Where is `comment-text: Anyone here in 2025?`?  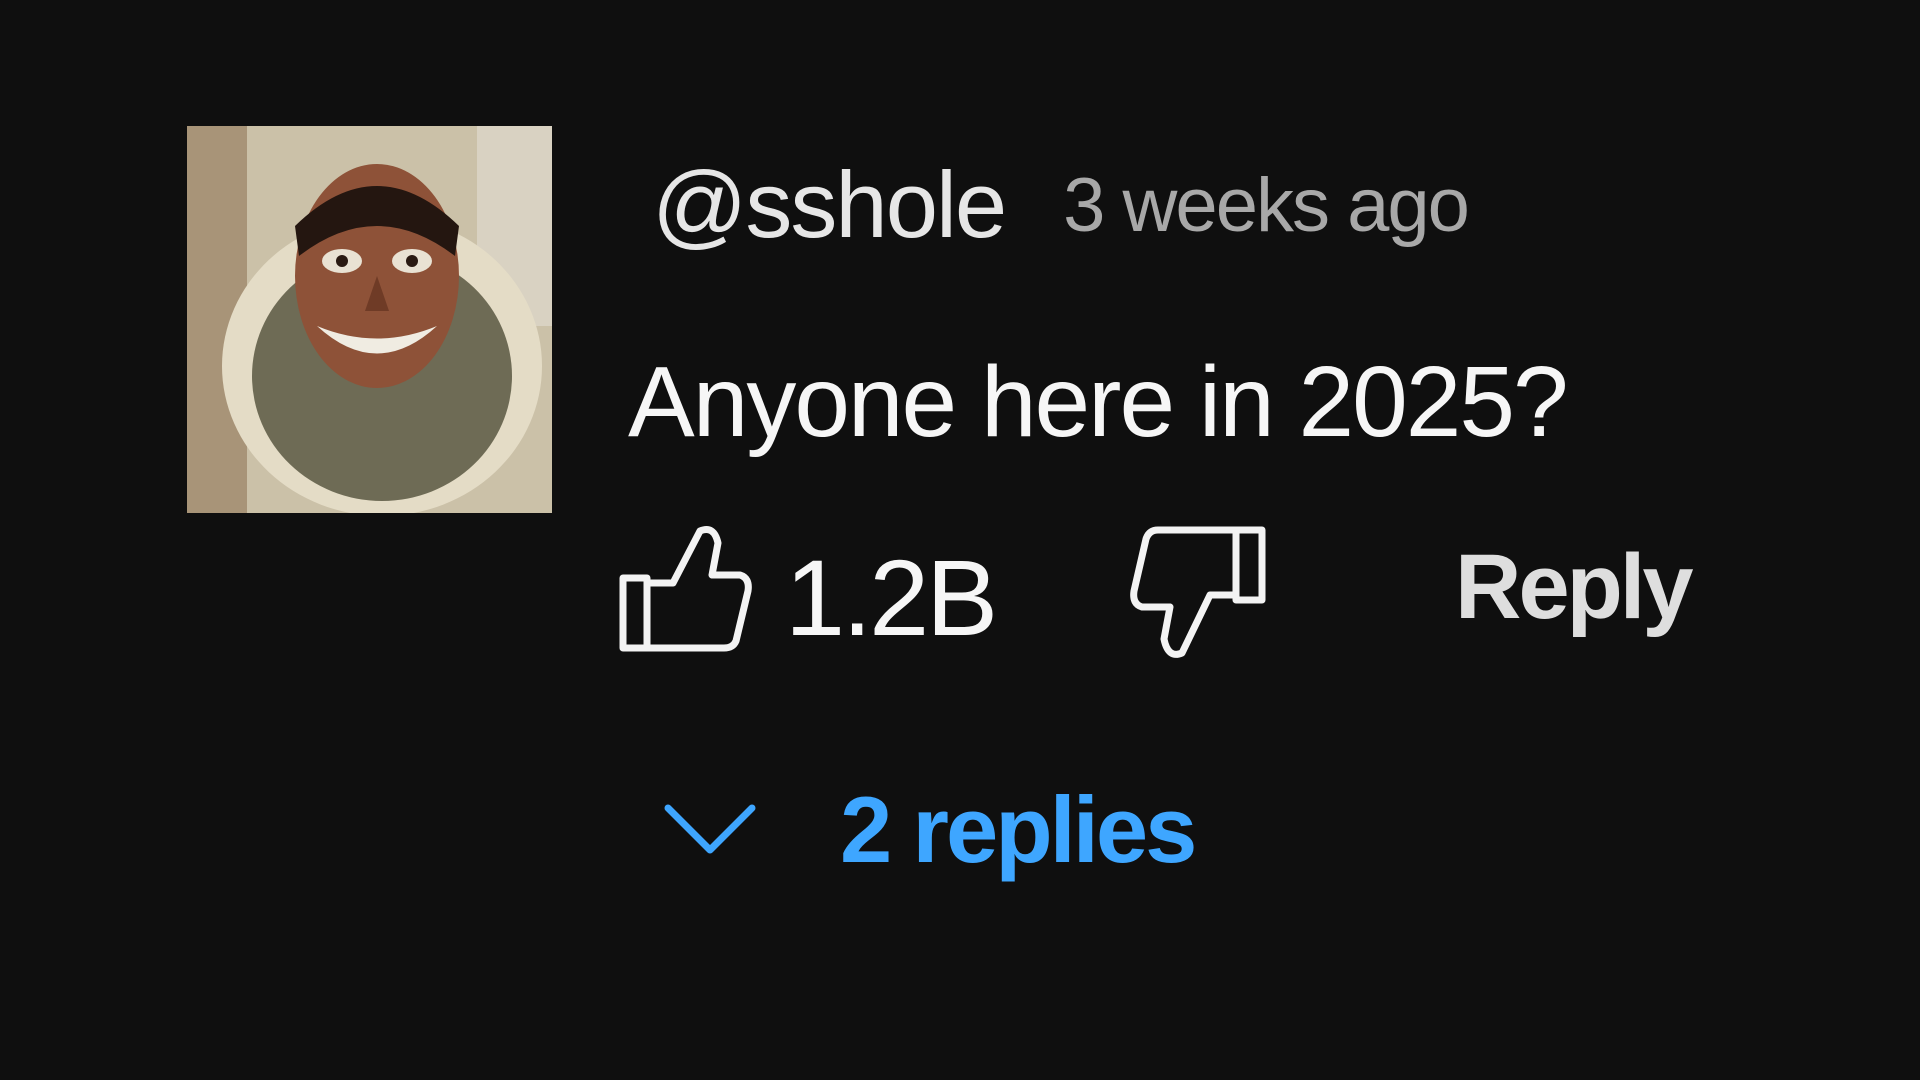 comment-text: Anyone here in 2025? is located at coordinates (1098, 402).